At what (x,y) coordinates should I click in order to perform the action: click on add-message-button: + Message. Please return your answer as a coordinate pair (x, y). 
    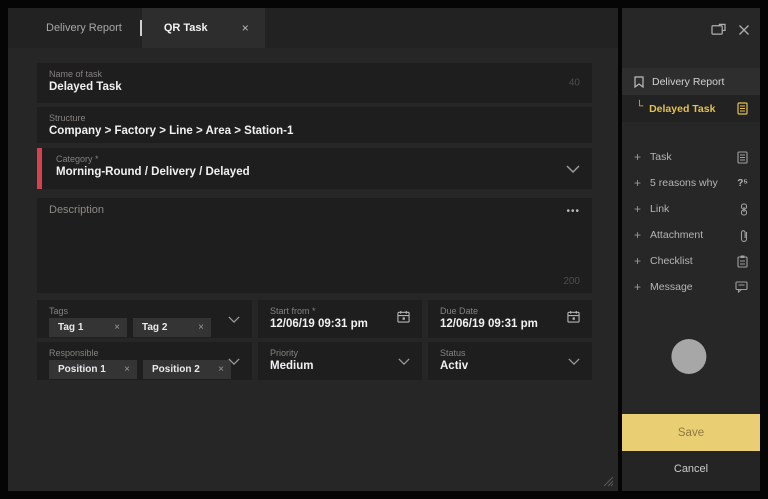
    Looking at the image, I should click on (691, 287).